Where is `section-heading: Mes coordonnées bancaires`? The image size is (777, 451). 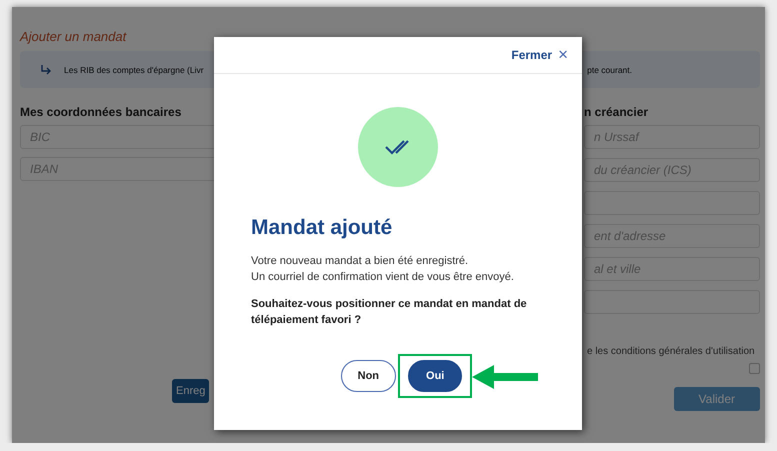 section-heading: Mes coordonnées bancaires is located at coordinates (101, 112).